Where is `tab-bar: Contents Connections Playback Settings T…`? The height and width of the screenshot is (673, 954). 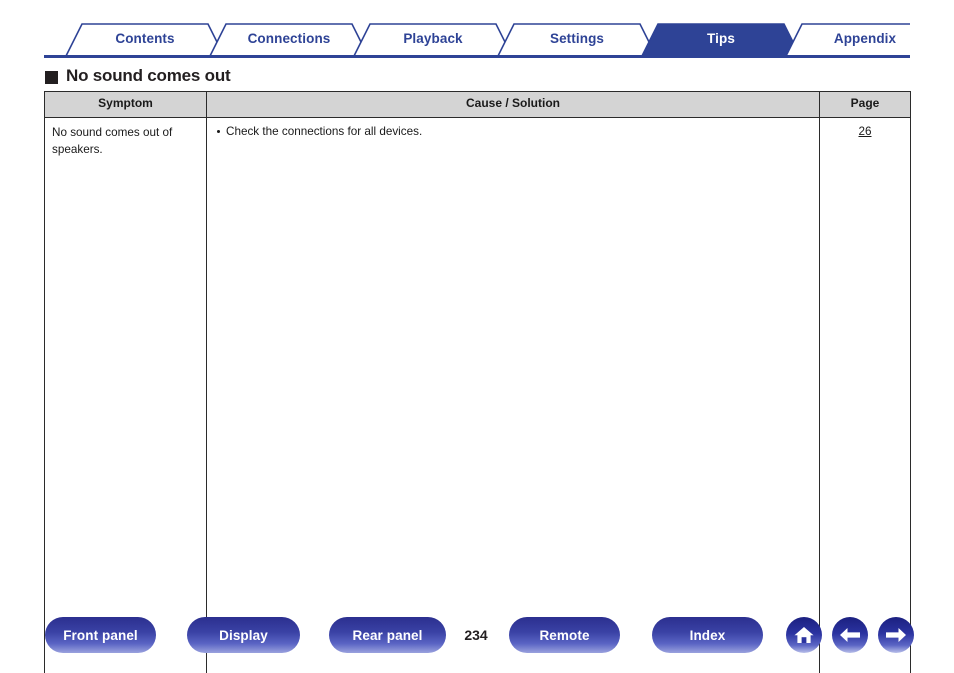
tab-bar: Contents Connections Playback Settings T… is located at coordinates (477, 40).